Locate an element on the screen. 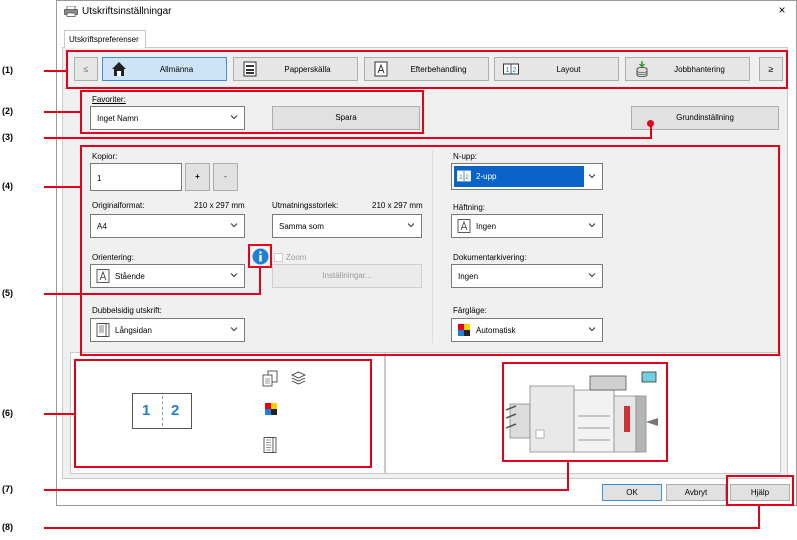 This screenshot has height=540, width=797. window-title: Utskriftsinställningar is located at coordinates (127, 11).